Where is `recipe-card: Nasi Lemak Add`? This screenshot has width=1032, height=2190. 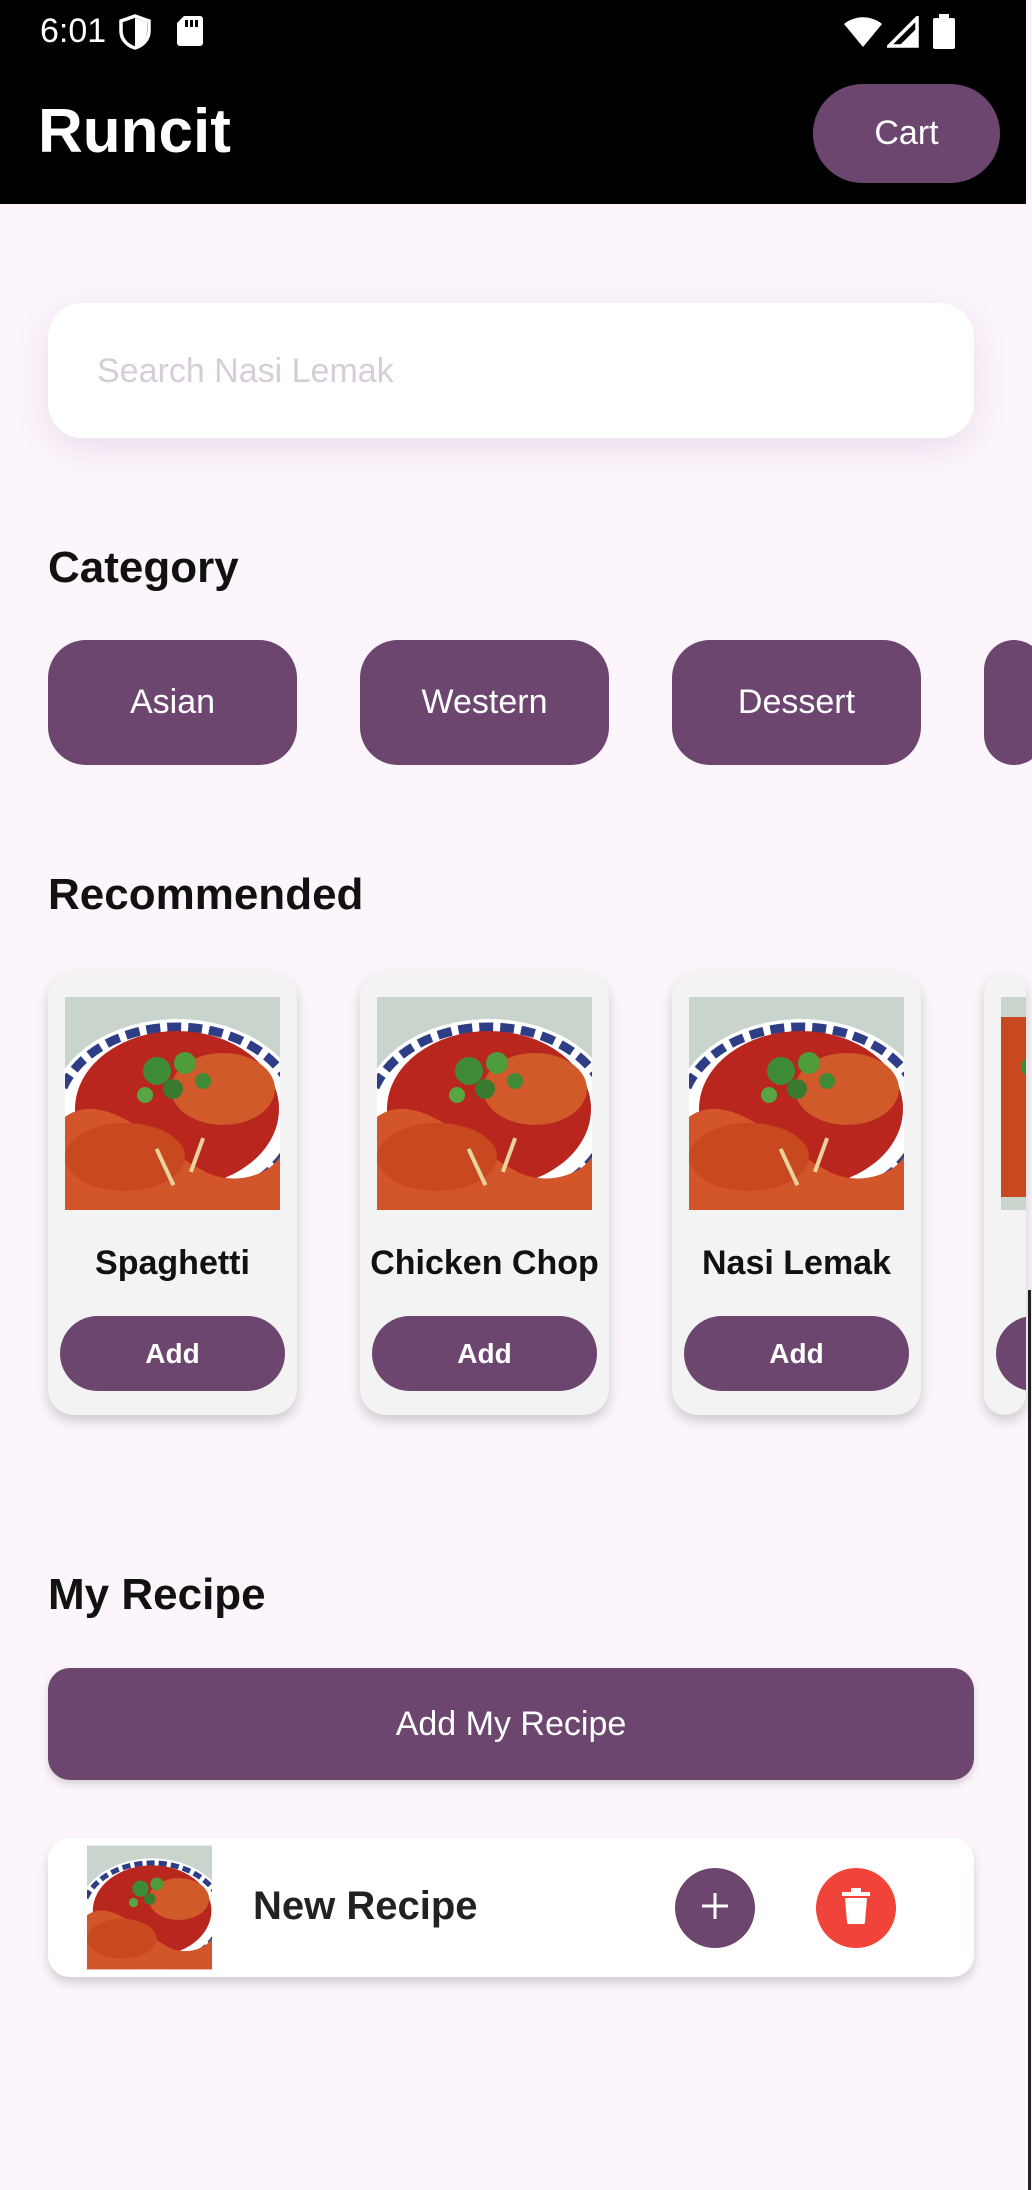 recipe-card: Nasi Lemak Add is located at coordinates (796, 1193).